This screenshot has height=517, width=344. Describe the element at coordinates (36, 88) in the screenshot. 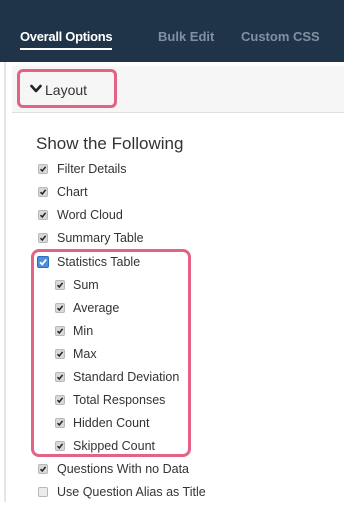

I see `chevron-down-icon` at that location.